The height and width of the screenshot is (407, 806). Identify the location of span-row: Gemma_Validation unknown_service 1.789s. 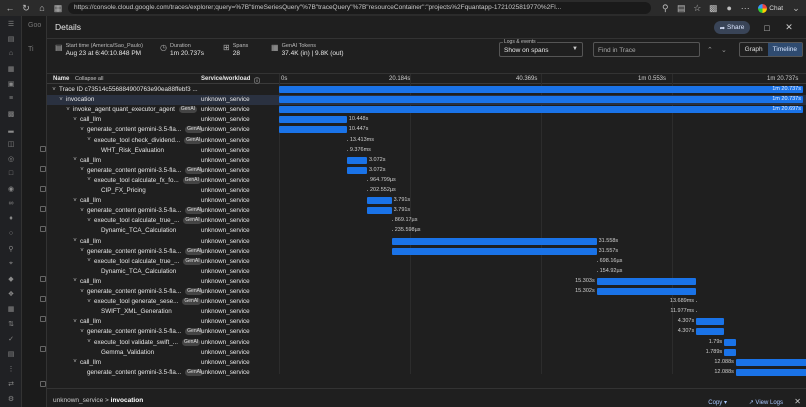
(426, 353).